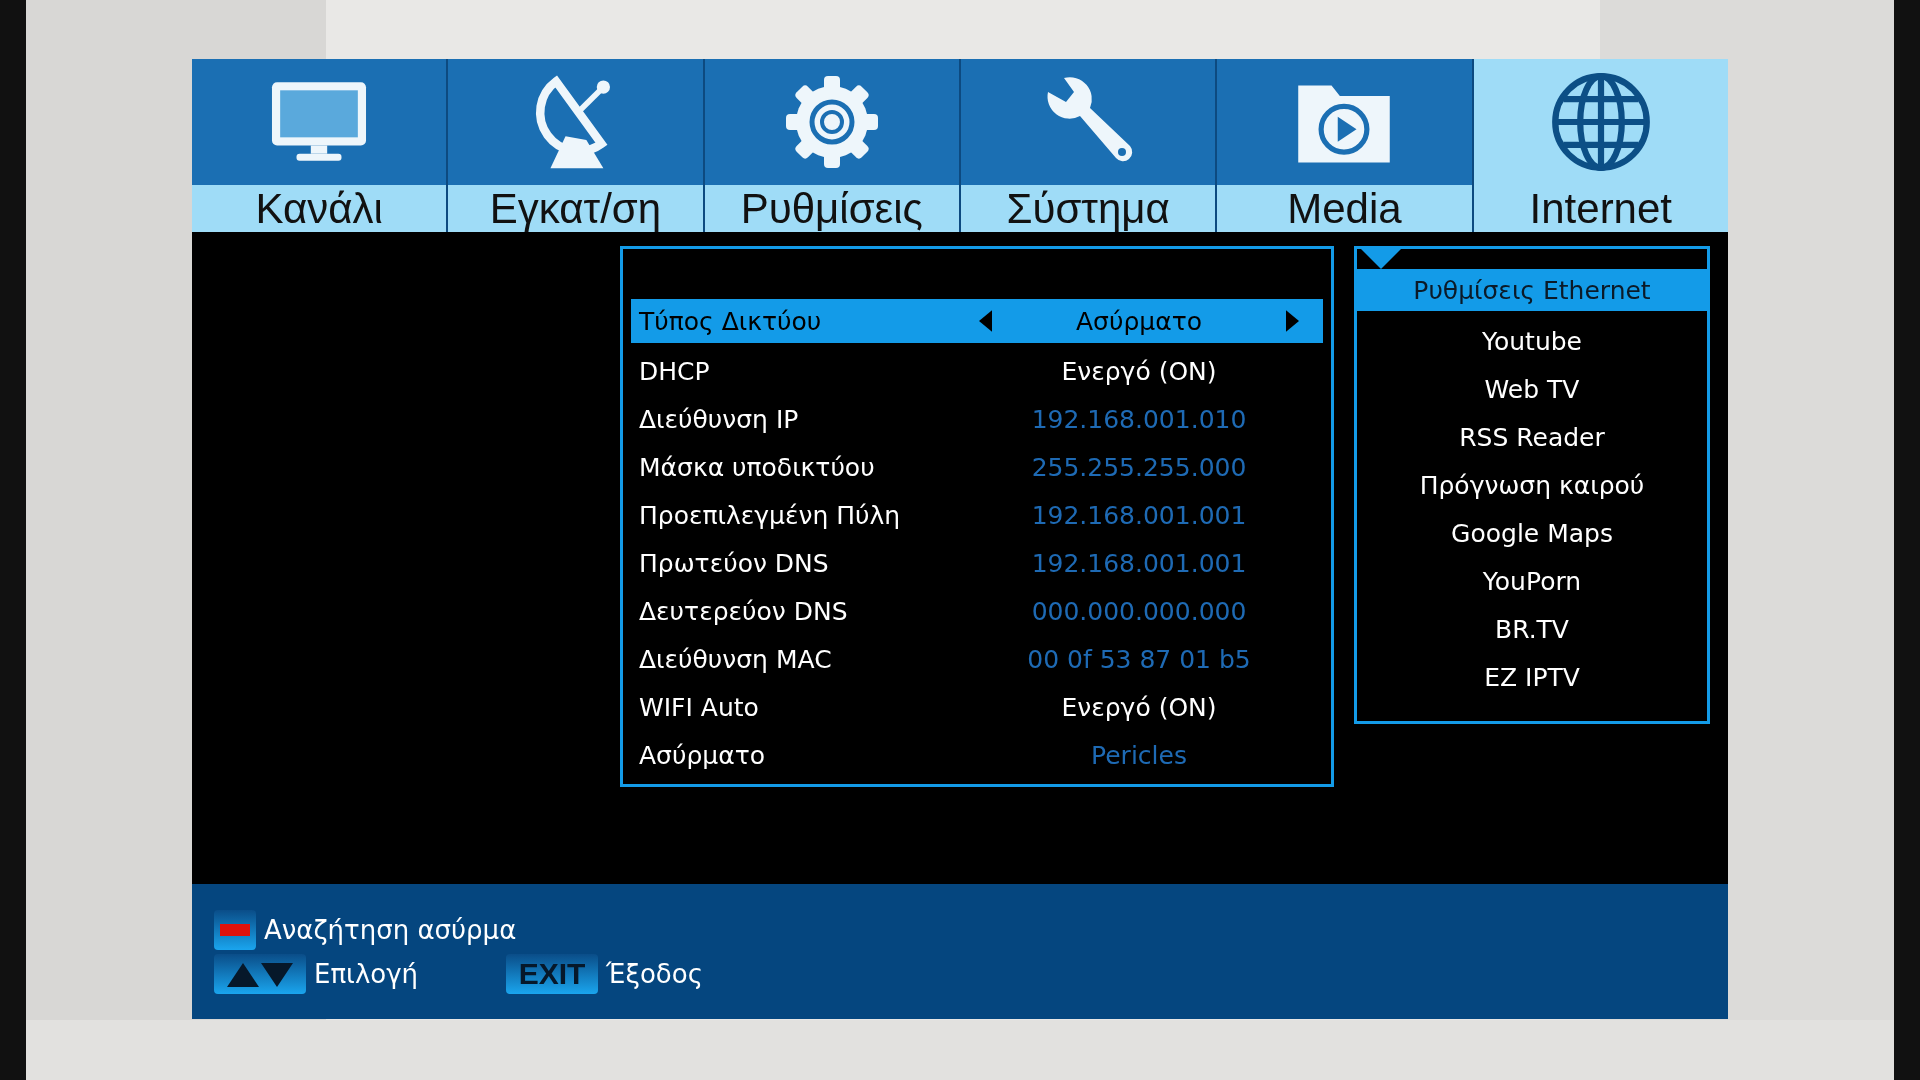 The image size is (1920, 1080). Describe the element at coordinates (1600, 145) in the screenshot. I see `menu-tab: Internet` at that location.